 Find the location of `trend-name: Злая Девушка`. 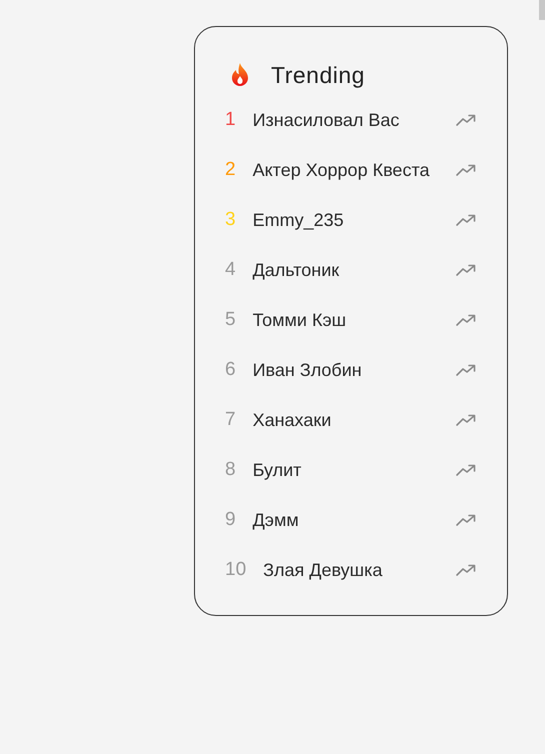

trend-name: Злая Девушка is located at coordinates (322, 570).